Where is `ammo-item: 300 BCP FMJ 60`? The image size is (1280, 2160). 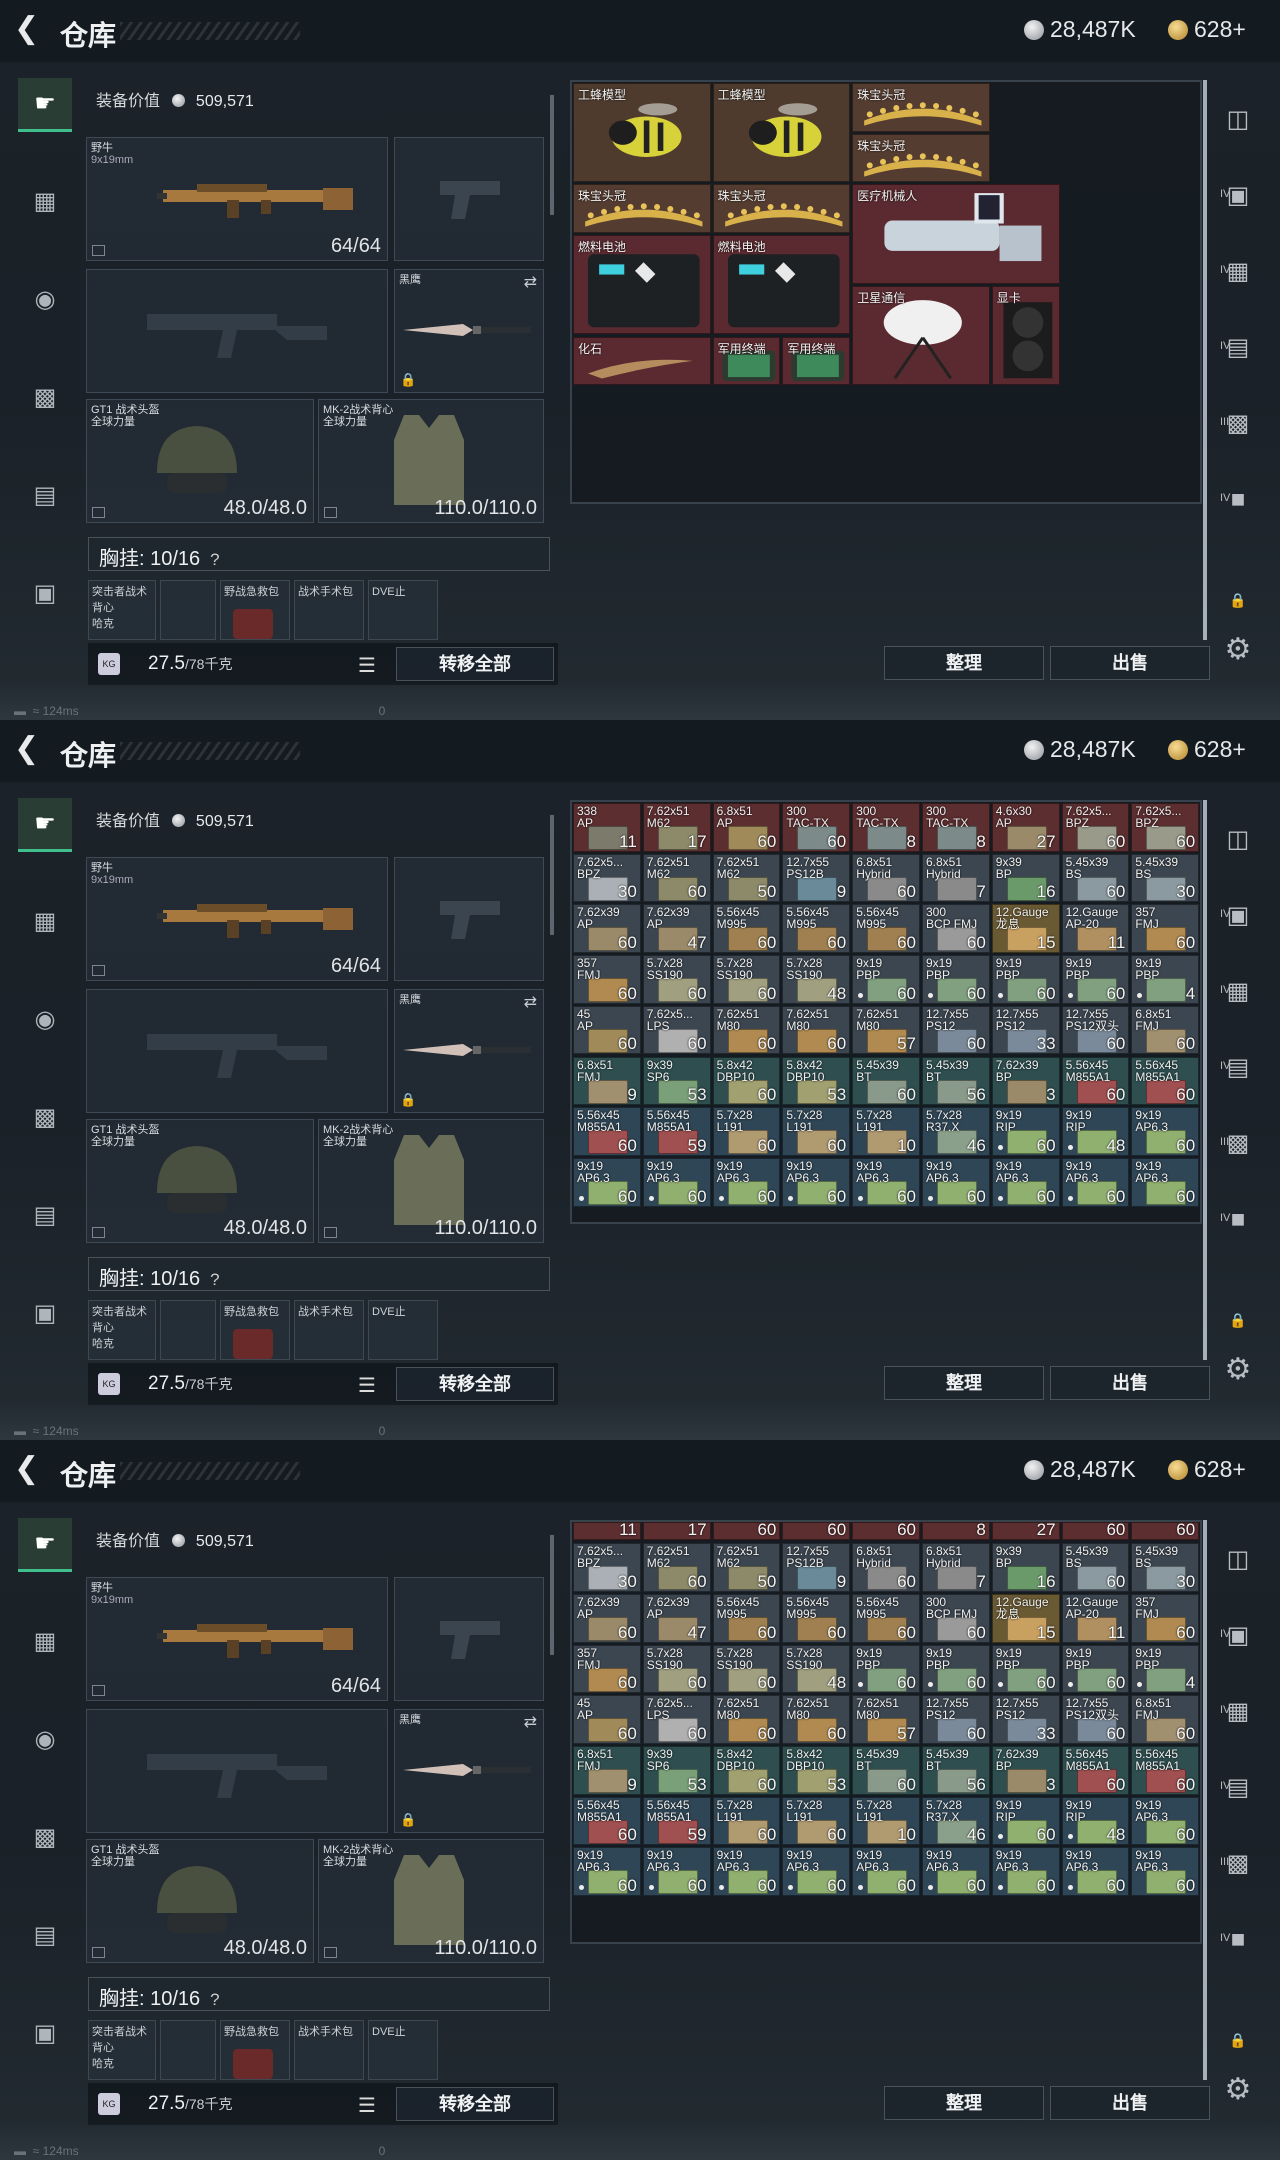 ammo-item: 300 BCP FMJ 60 is located at coordinates (956, 929).